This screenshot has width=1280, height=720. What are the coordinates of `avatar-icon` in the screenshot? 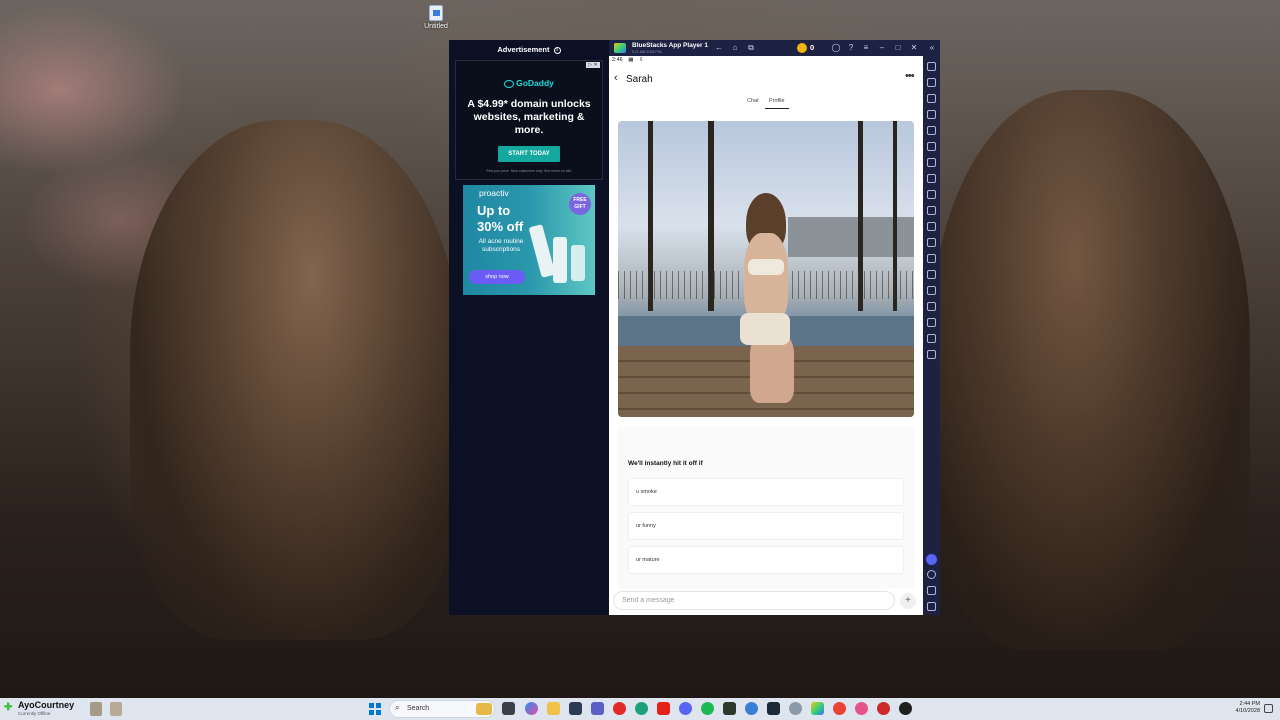 It's located at (116, 709).